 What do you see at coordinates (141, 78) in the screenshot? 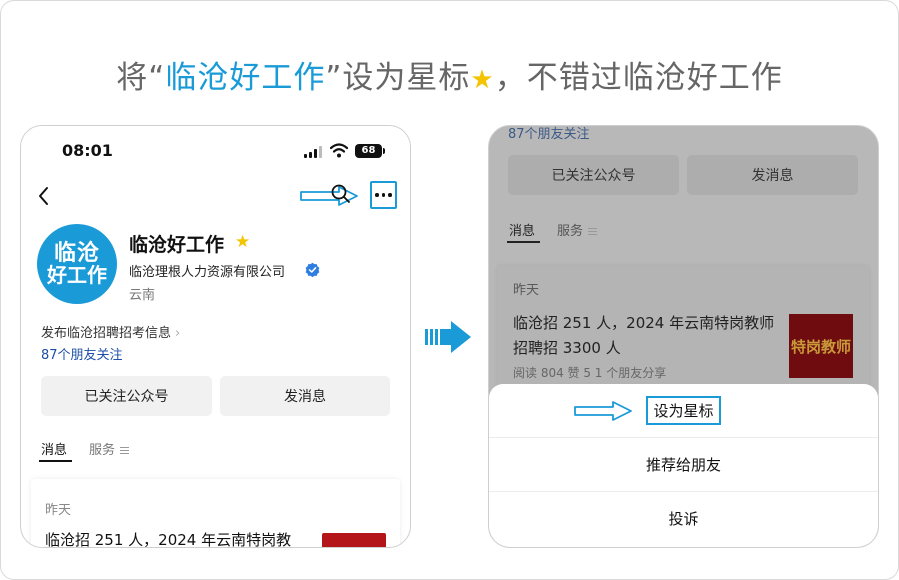
I see `headline-prefix: 将“` at bounding box center [141, 78].